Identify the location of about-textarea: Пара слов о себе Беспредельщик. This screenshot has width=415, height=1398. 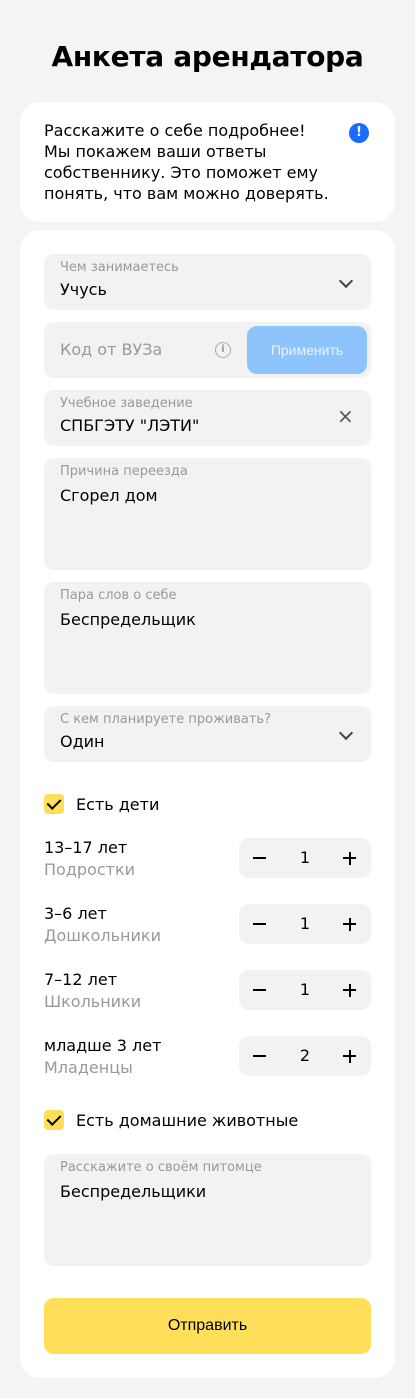
(207, 638).